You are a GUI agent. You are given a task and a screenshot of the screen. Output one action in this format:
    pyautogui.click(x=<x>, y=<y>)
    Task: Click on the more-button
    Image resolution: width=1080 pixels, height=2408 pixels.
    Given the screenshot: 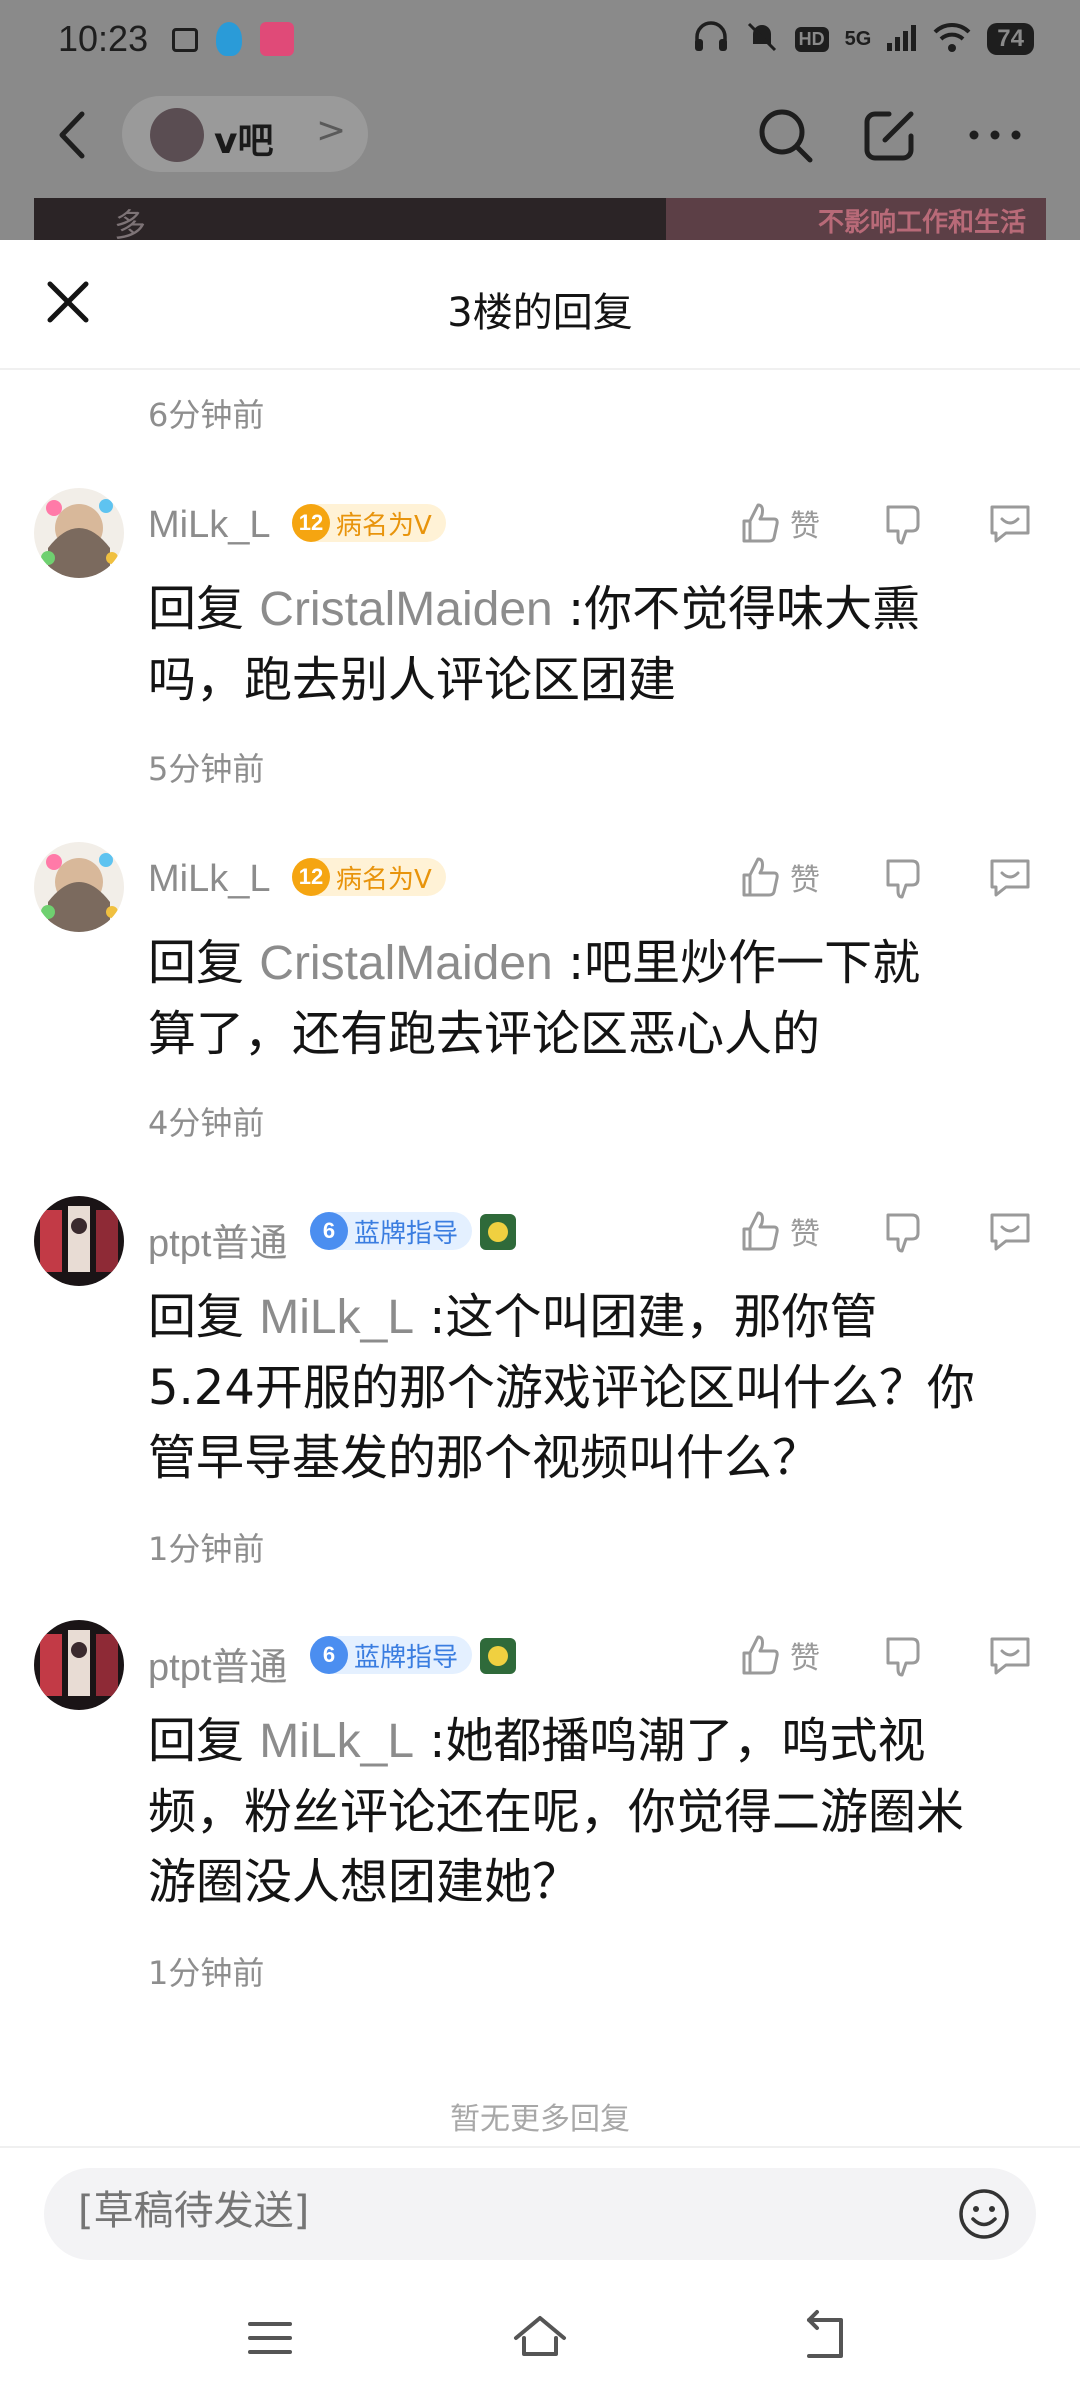 What is the action you would take?
    pyautogui.click(x=995, y=135)
    